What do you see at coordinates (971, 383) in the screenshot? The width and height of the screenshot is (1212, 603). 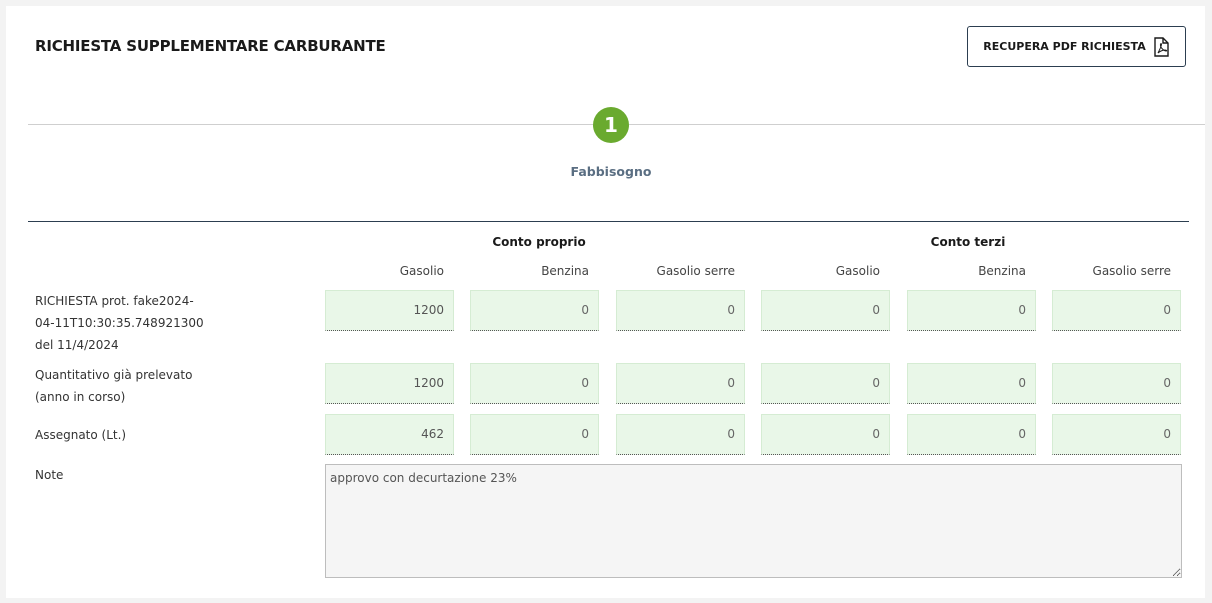 I see `prelevato-benzina-ct-input` at bounding box center [971, 383].